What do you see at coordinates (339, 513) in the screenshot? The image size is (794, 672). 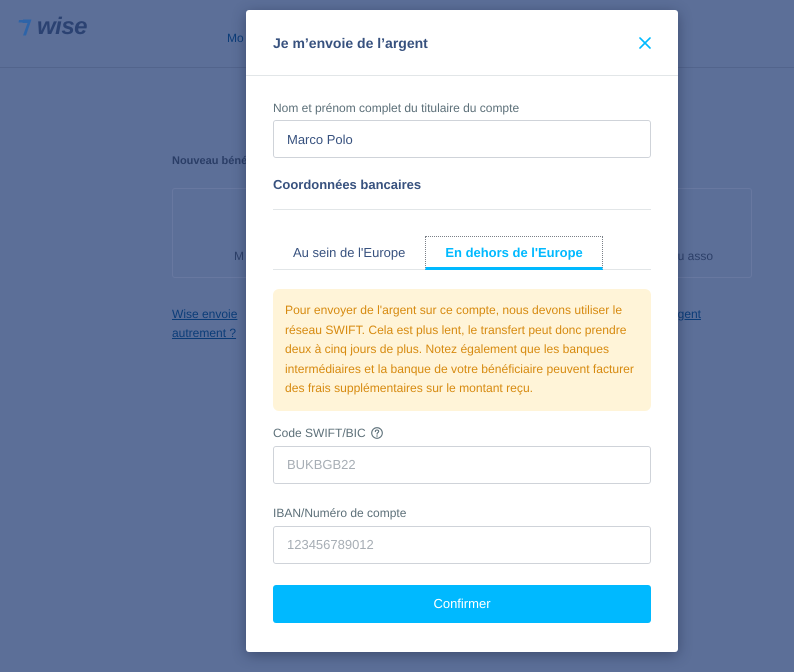 I see `field-label: IBAN/Numéro de compte` at bounding box center [339, 513].